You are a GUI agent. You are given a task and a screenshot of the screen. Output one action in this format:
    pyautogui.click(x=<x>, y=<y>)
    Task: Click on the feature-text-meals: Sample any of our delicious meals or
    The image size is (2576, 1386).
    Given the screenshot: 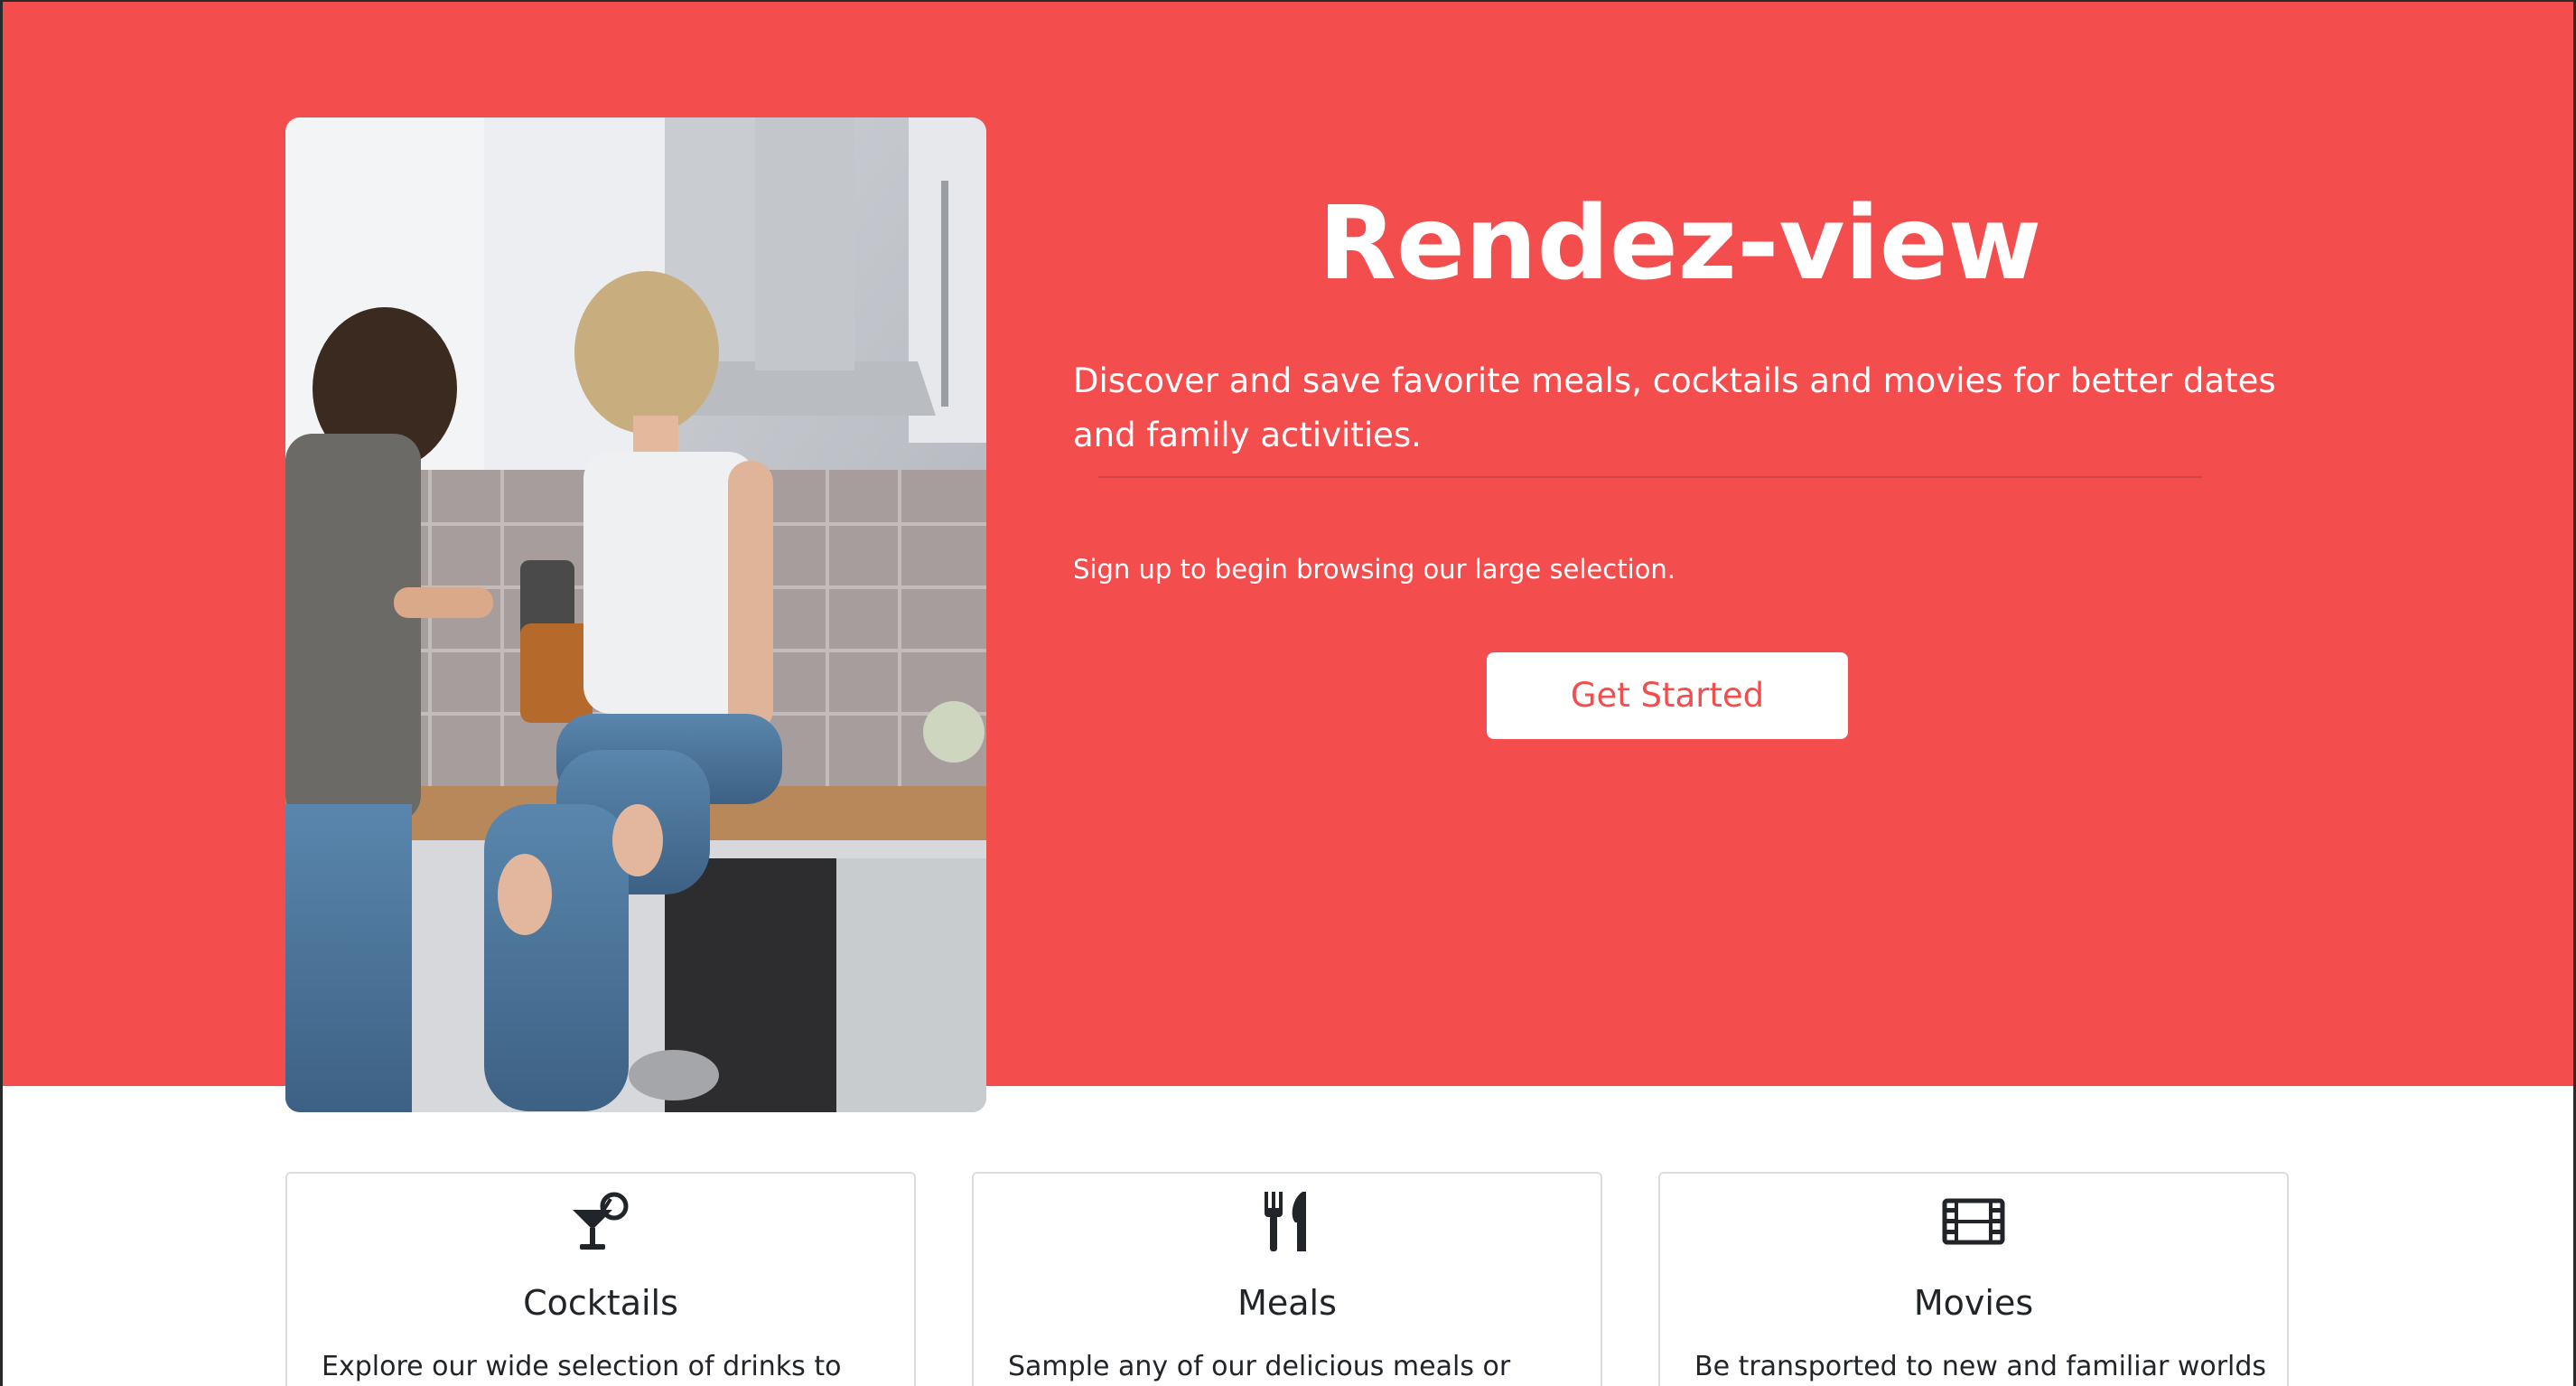 What is the action you would take?
    pyautogui.click(x=1259, y=1367)
    